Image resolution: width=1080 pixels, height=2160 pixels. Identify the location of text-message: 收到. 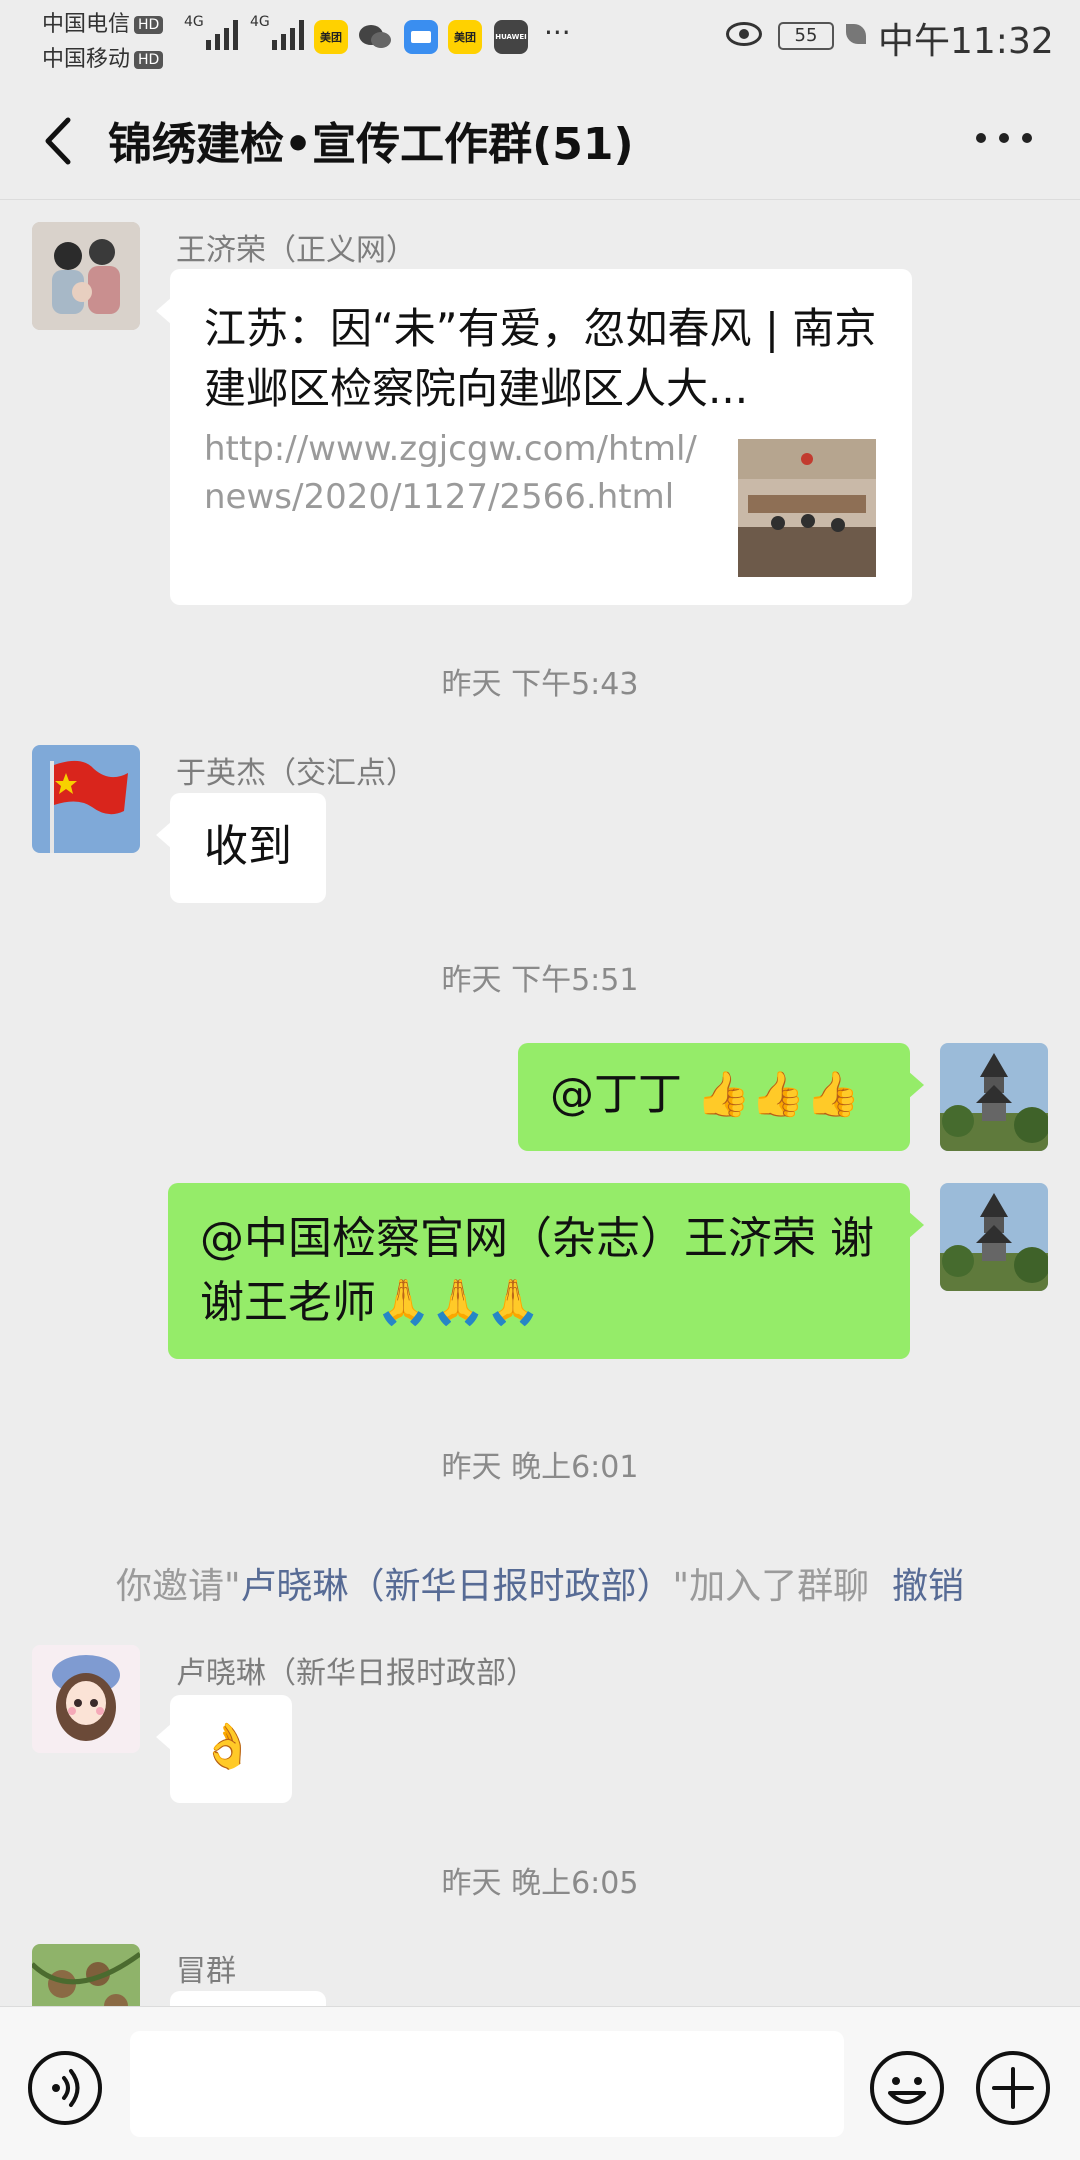
(241, 848).